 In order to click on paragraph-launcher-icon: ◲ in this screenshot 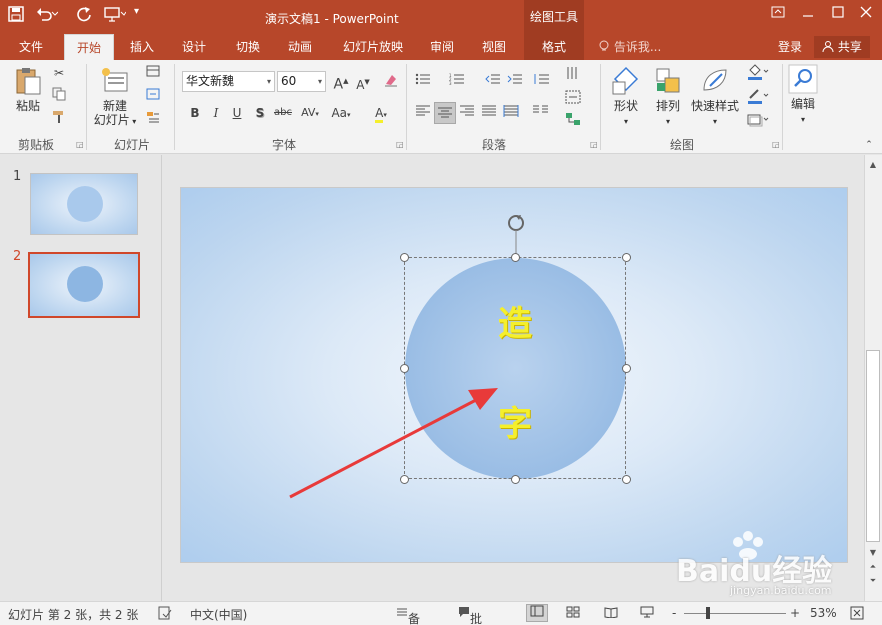, I will do `click(594, 144)`.